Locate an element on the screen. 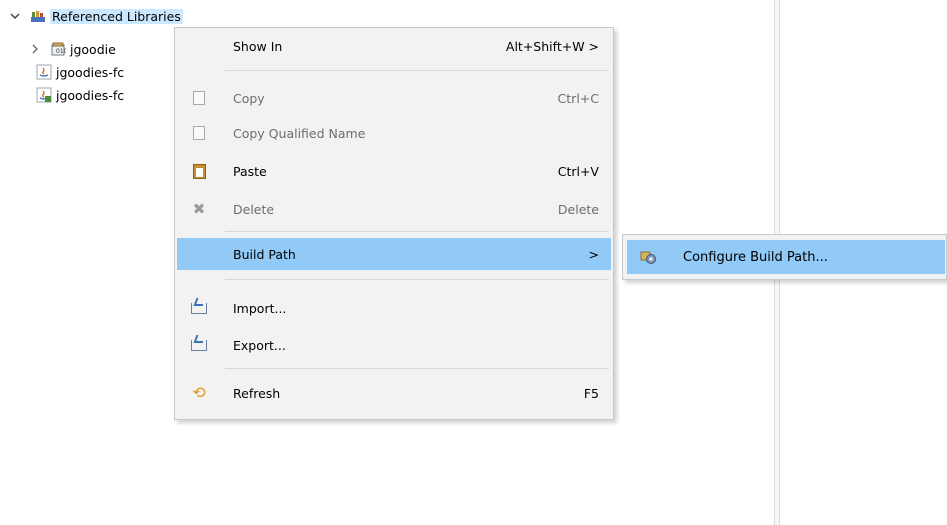 The height and width of the screenshot is (525, 947). chevron-down-icon is located at coordinates (15, 16).